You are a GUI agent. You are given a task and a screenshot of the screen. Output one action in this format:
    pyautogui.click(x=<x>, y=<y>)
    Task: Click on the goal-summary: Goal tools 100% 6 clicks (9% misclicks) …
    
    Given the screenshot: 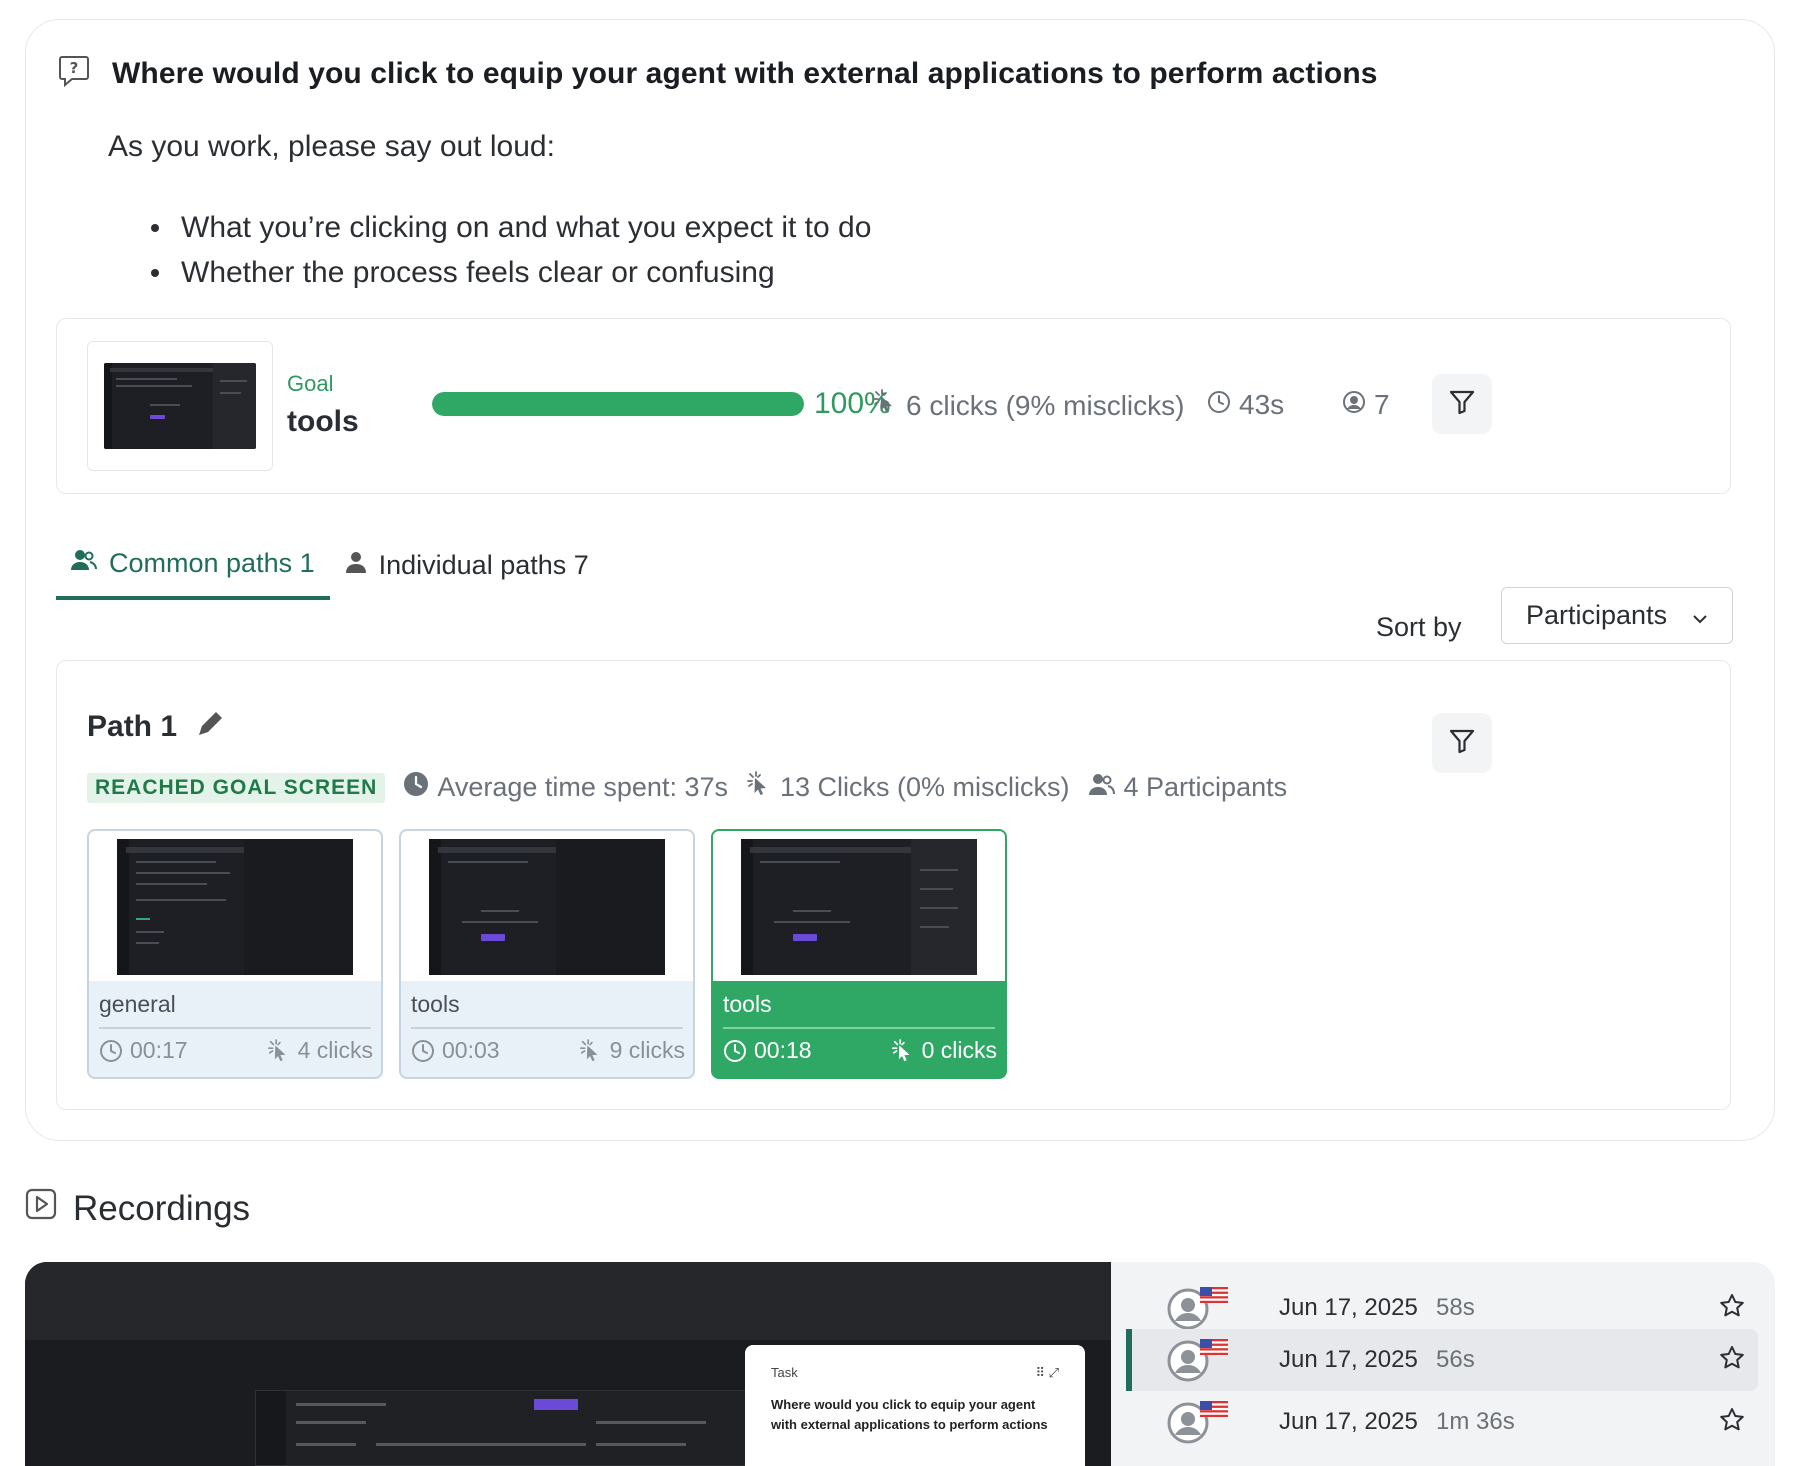 What is the action you would take?
    pyautogui.click(x=893, y=406)
    